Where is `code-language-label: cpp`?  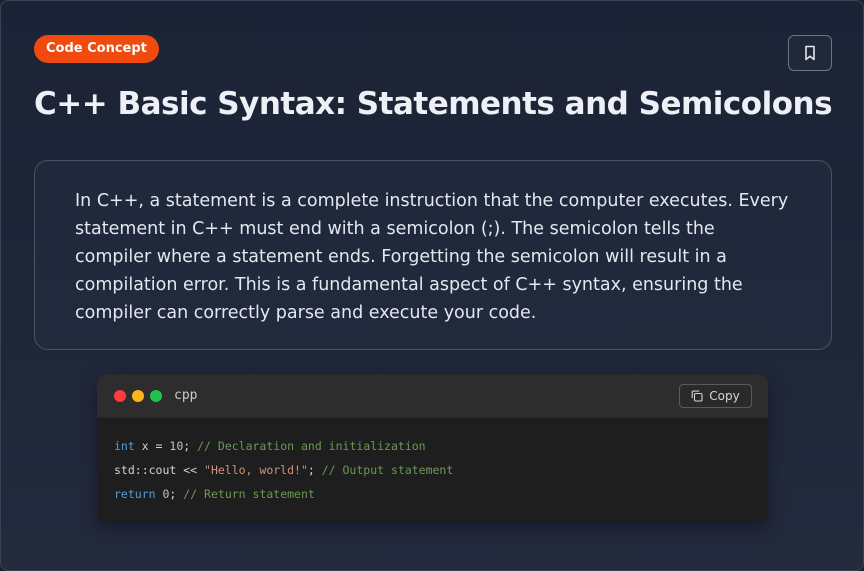
code-language-label: cpp is located at coordinates (186, 395).